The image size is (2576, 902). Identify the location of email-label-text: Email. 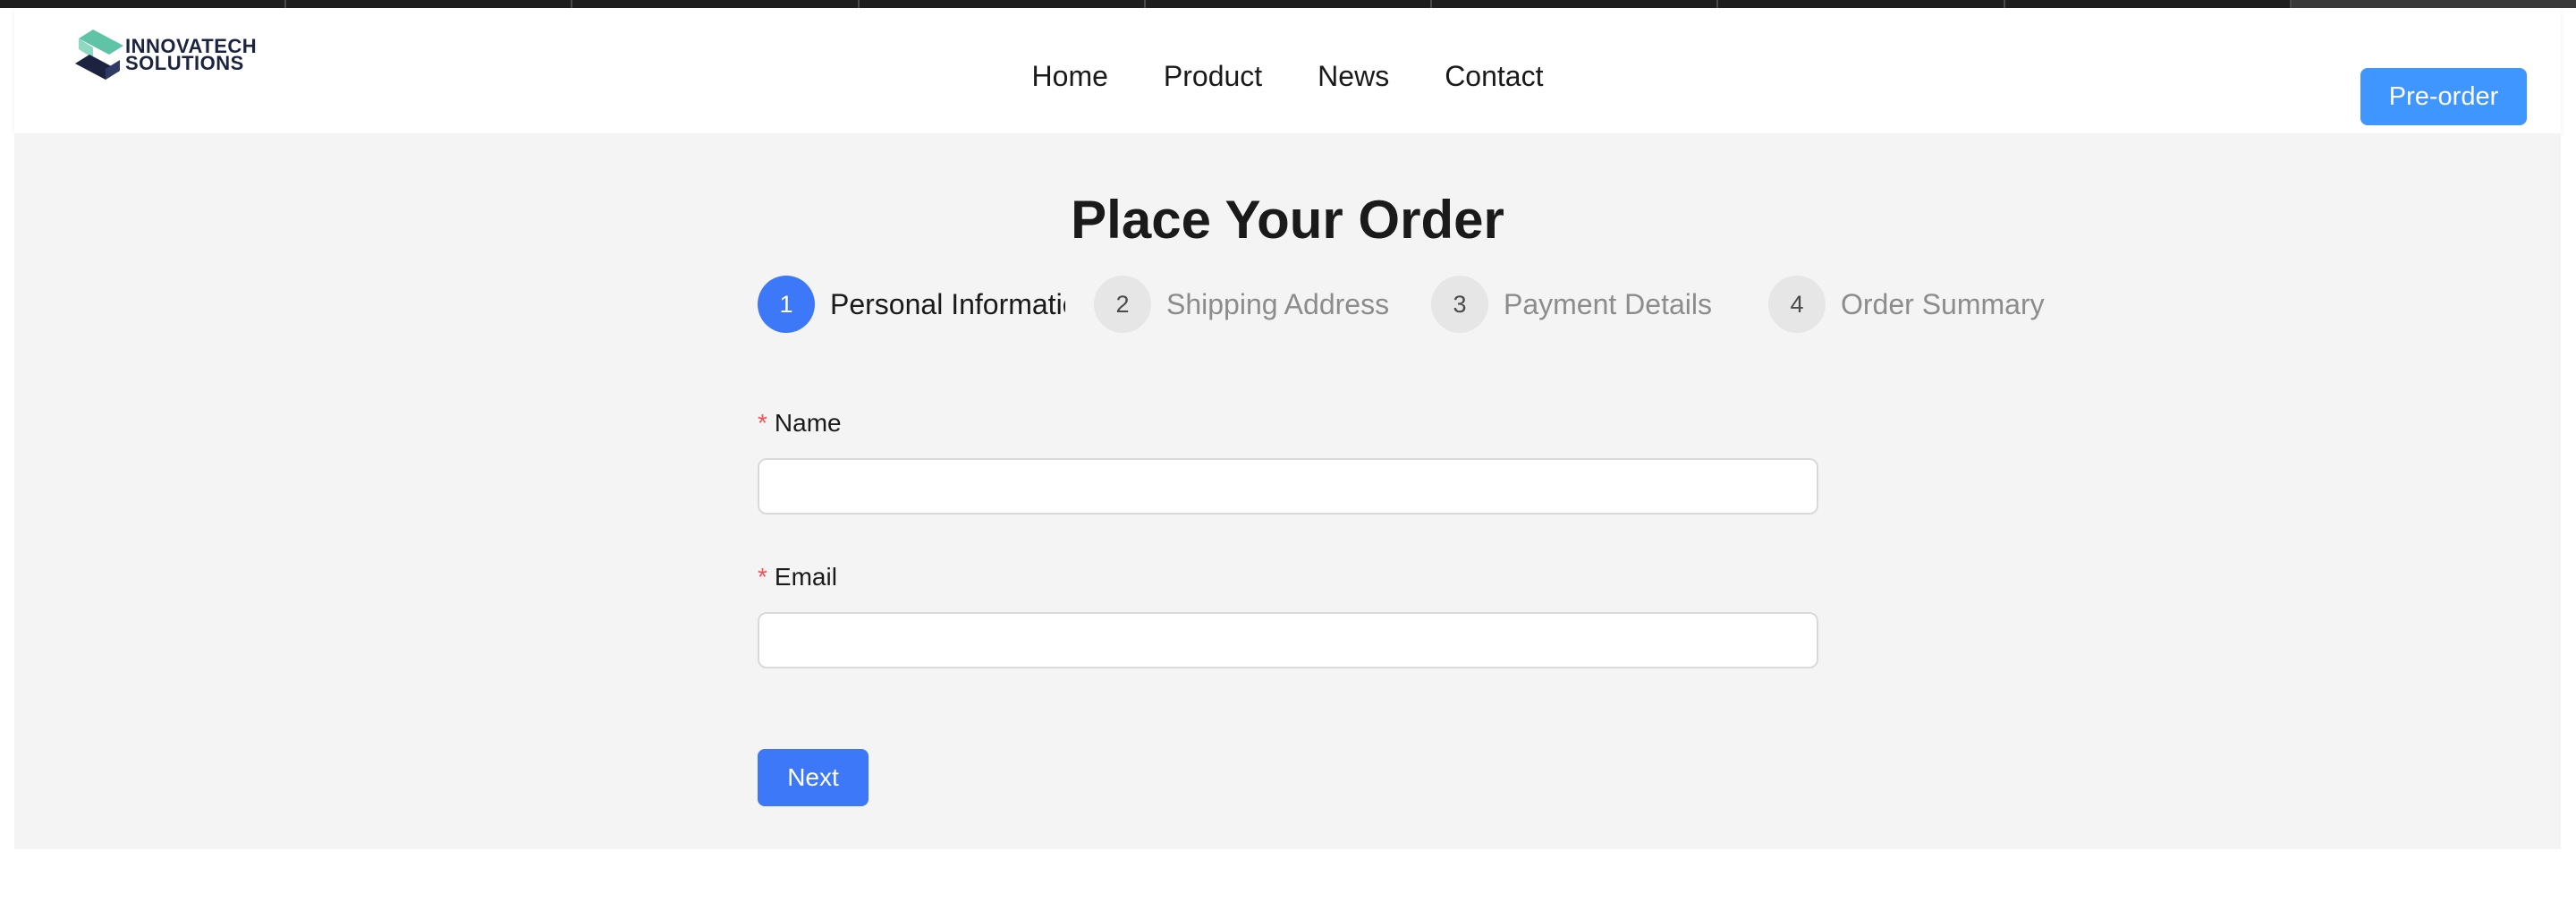
(805, 577).